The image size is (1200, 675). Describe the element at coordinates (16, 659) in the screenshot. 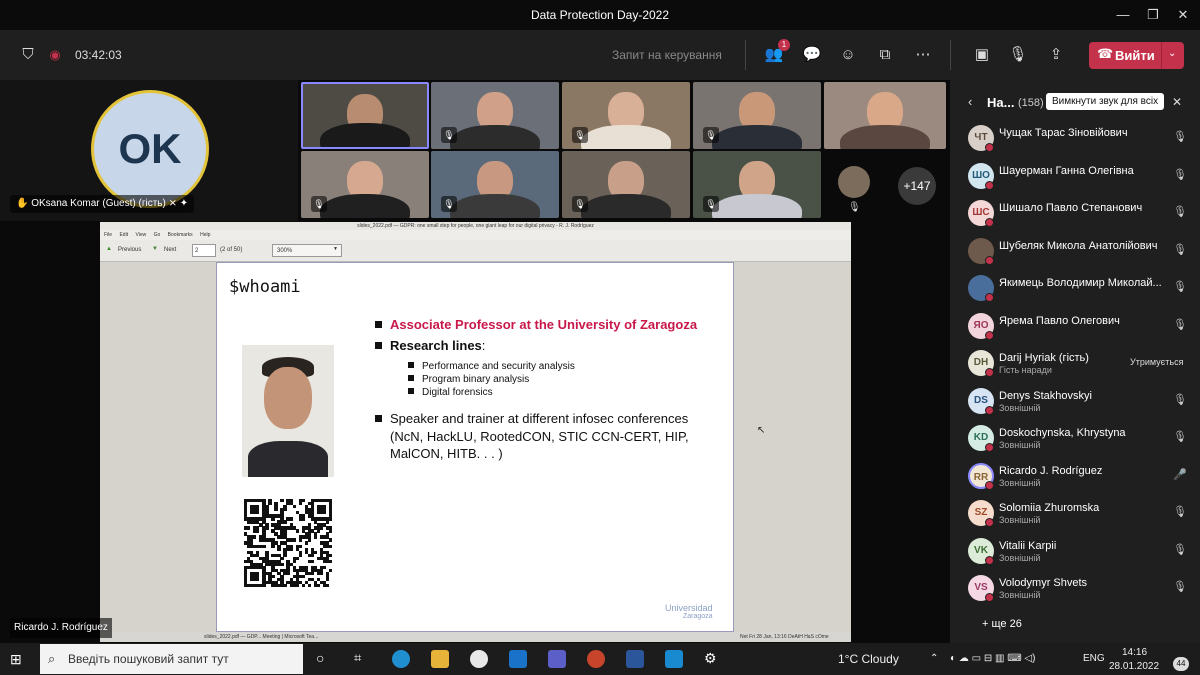

I see `windows-start-icon: ⊞` at that location.